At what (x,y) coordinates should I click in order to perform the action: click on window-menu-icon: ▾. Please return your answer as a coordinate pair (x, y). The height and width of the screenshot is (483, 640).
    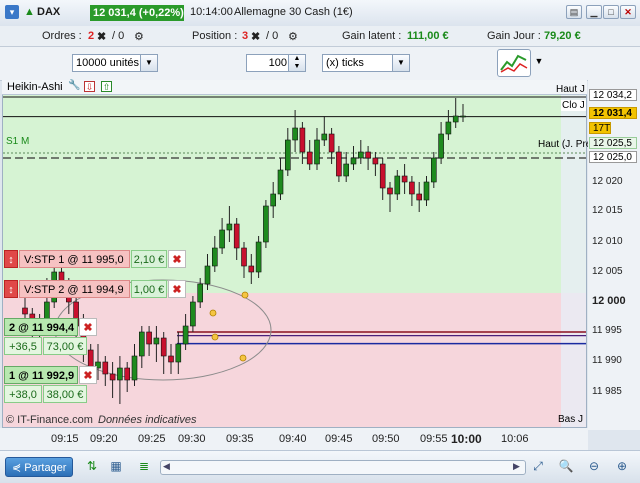
    Looking at the image, I should click on (12, 12).